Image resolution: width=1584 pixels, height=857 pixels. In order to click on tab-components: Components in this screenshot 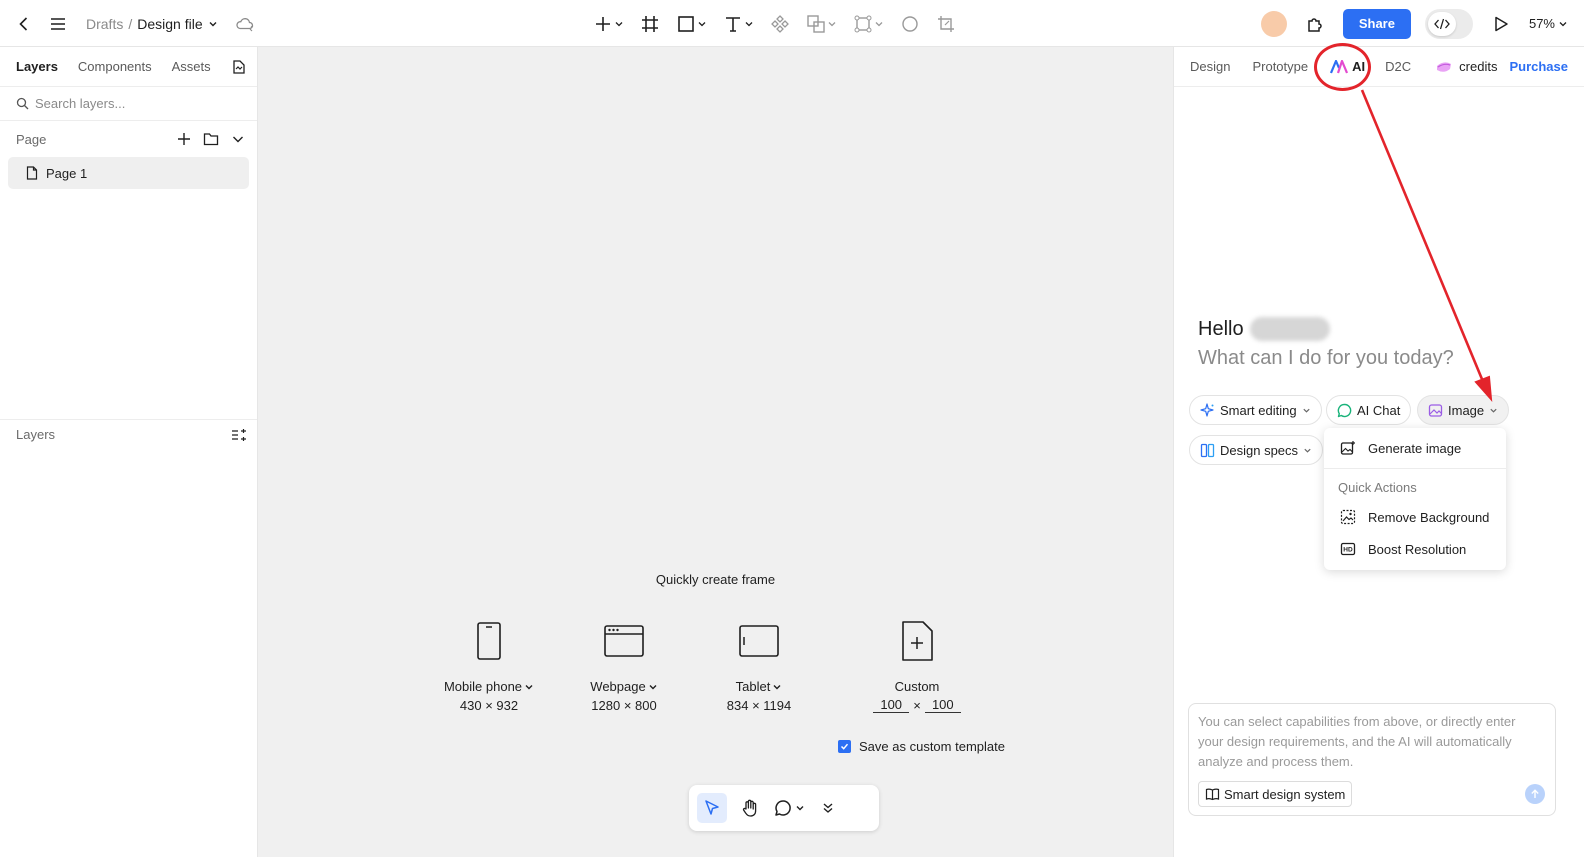, I will do `click(115, 66)`.